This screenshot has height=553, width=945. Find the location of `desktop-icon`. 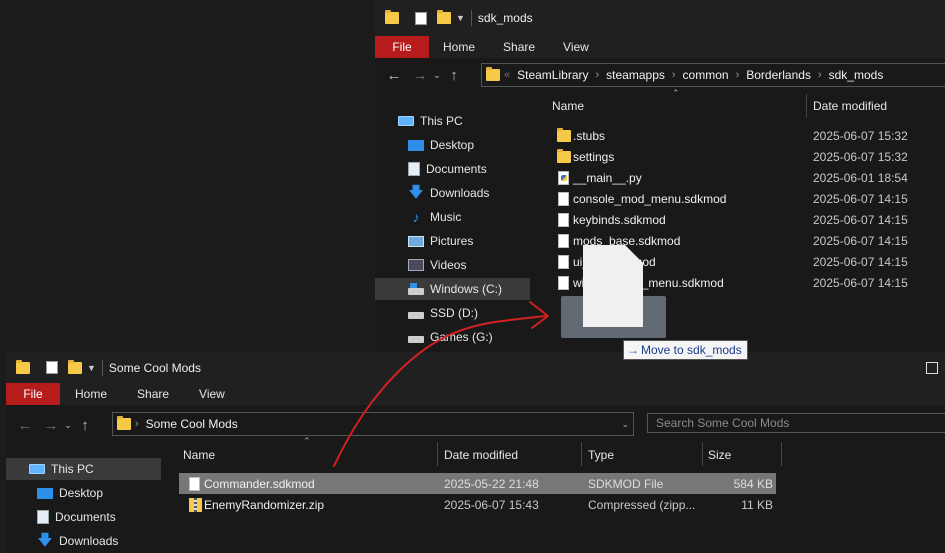

desktop-icon is located at coordinates (416, 145).